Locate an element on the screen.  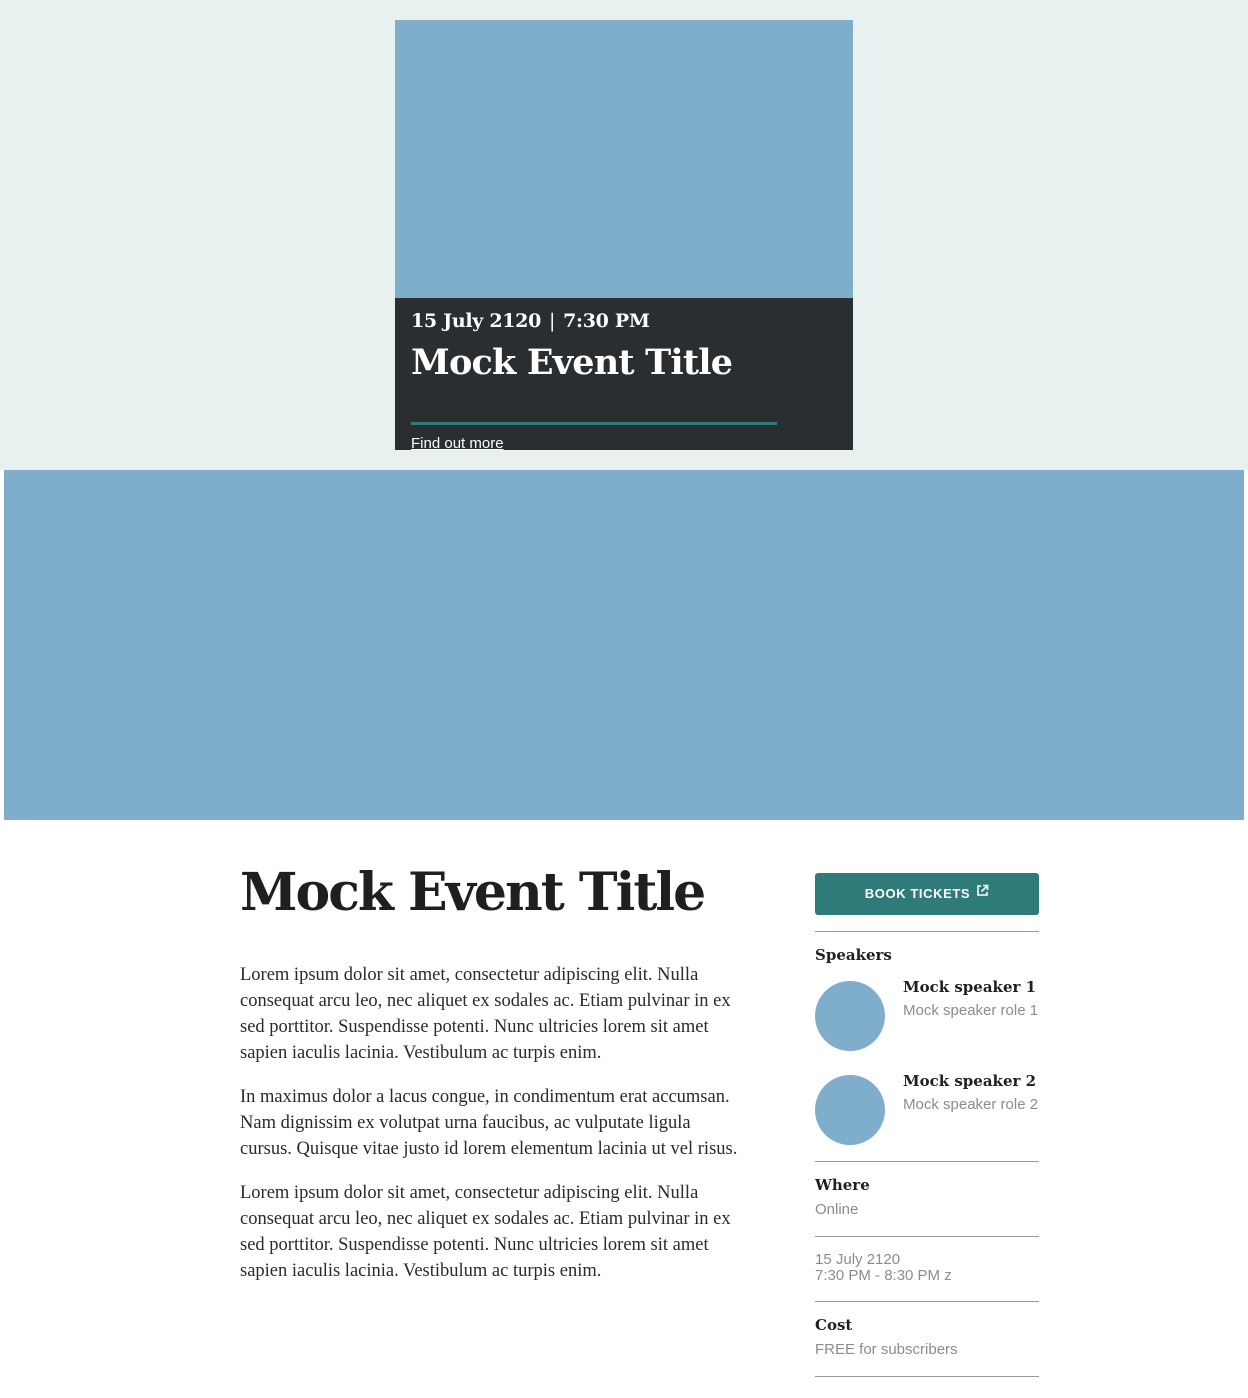
promo-datetime: 15 July 2120 | 7:30 PM is located at coordinates (530, 321).